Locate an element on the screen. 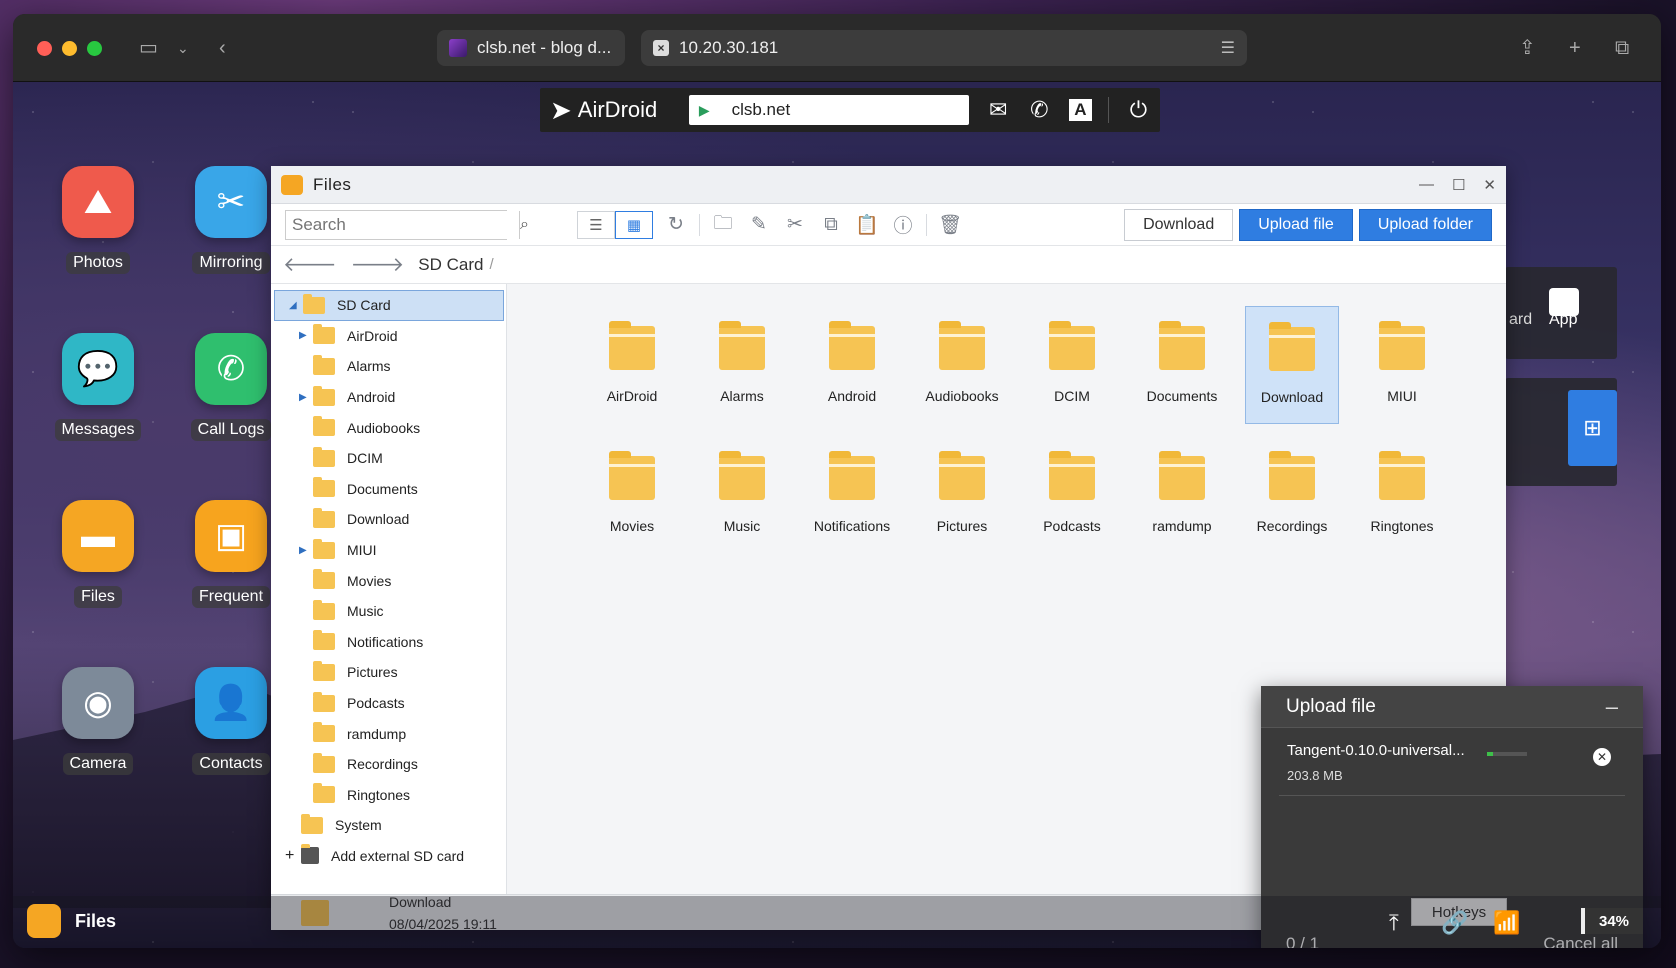 The width and height of the screenshot is (1676, 968). desktop-icon-files: ▬ Files is located at coordinates (98, 554).